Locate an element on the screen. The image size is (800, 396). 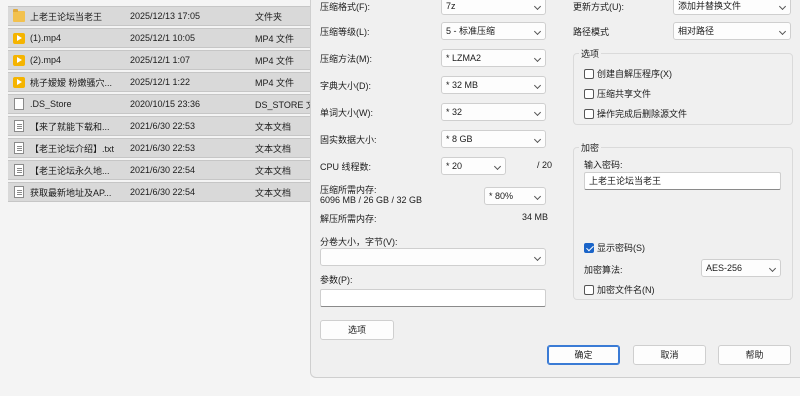
path-value: 相对路径 is located at coordinates (696, 31).